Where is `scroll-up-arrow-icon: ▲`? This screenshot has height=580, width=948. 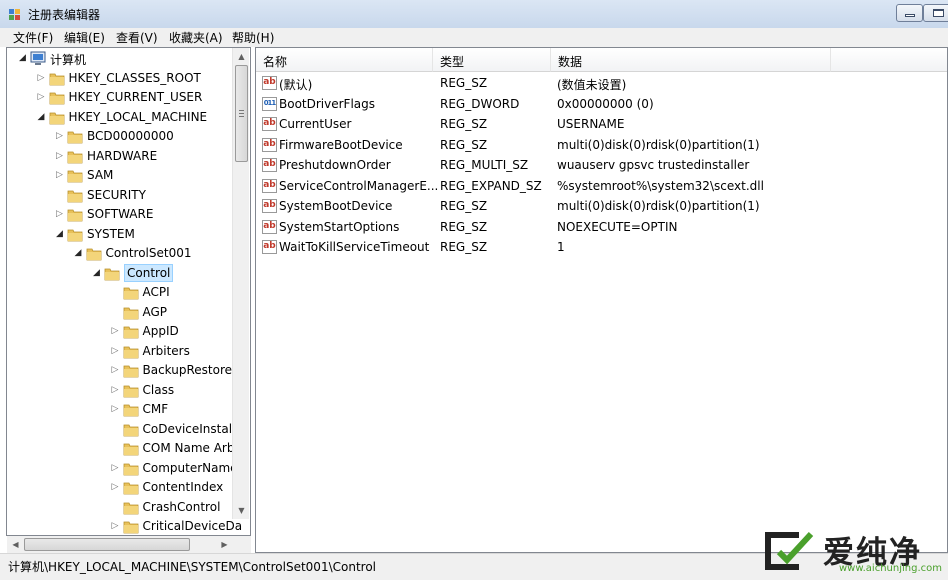
scroll-up-arrow-icon: ▲ is located at coordinates (241, 56).